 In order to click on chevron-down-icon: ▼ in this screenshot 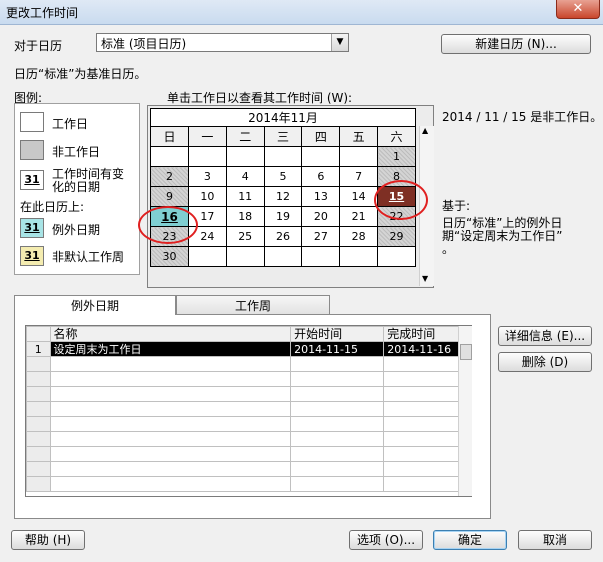, I will do `click(339, 42)`.